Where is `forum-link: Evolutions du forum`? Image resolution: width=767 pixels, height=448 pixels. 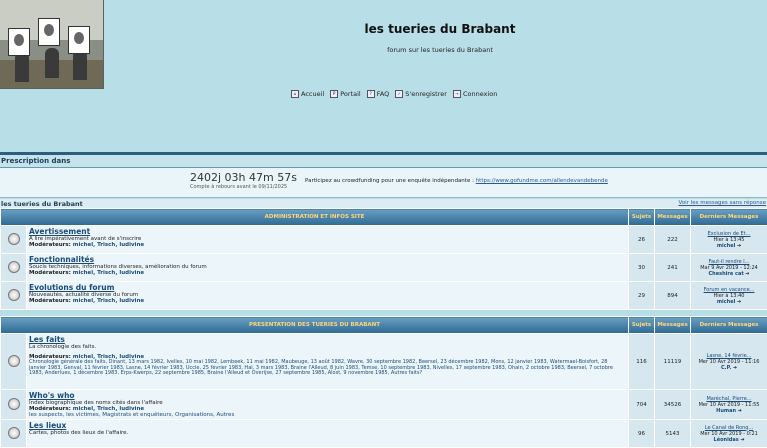 forum-link: Evolutions du forum is located at coordinates (327, 287).